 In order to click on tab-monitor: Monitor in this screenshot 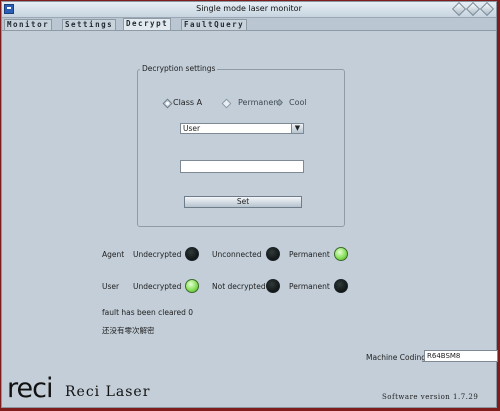, I will do `click(28, 24)`.